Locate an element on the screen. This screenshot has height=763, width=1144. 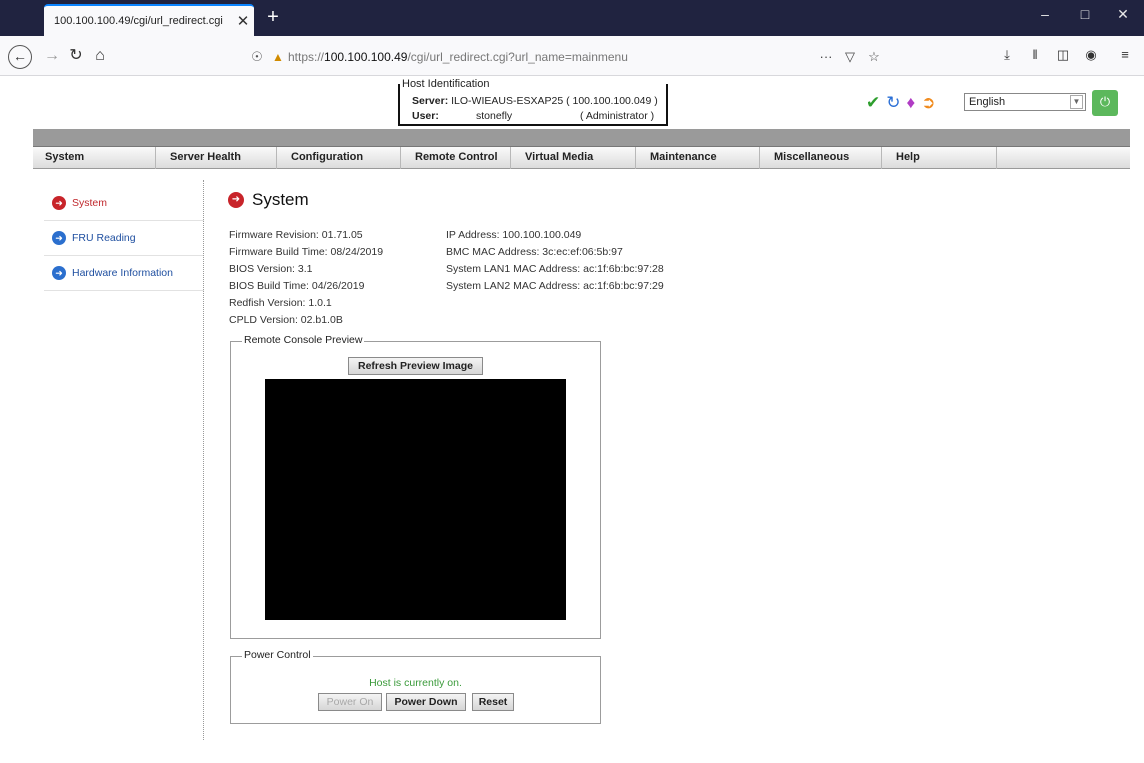
reload-icon: ↻ is located at coordinates (76, 57).